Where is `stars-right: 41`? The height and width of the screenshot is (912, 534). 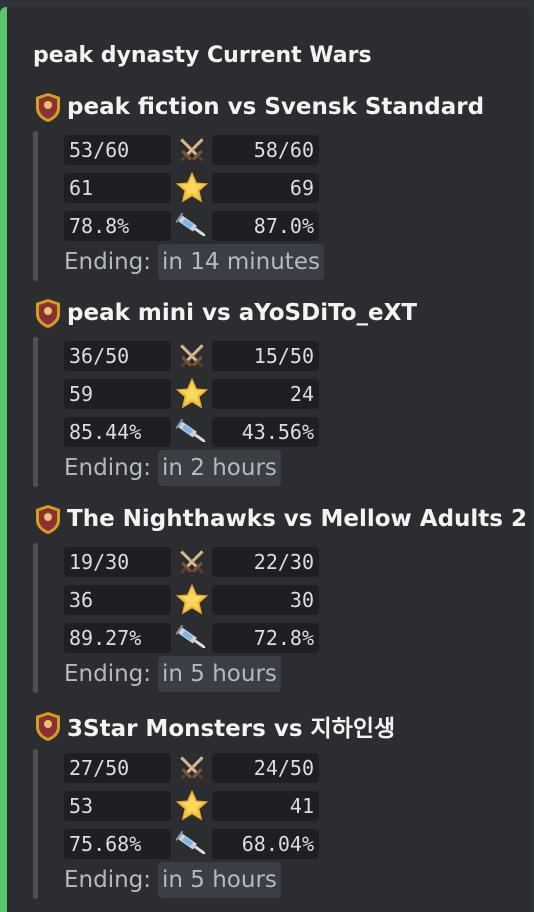 stars-right: 41 is located at coordinates (265, 806).